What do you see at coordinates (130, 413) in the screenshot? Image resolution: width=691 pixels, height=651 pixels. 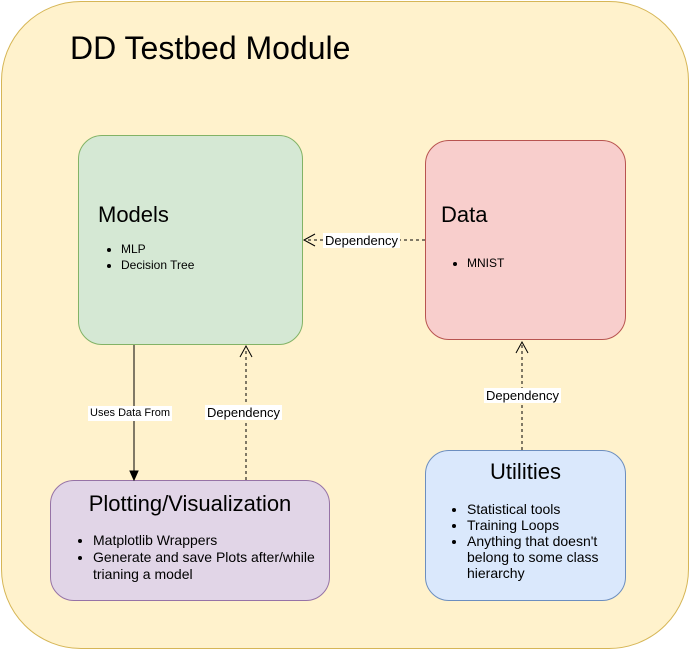 I see `edge-label-models-to-plotting: Uses Data From` at bounding box center [130, 413].